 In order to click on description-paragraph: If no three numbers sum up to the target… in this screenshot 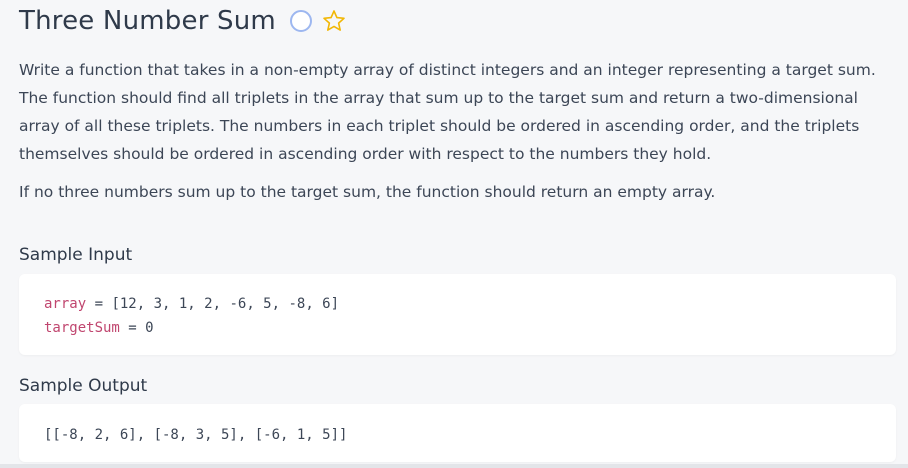, I will do `click(367, 192)`.